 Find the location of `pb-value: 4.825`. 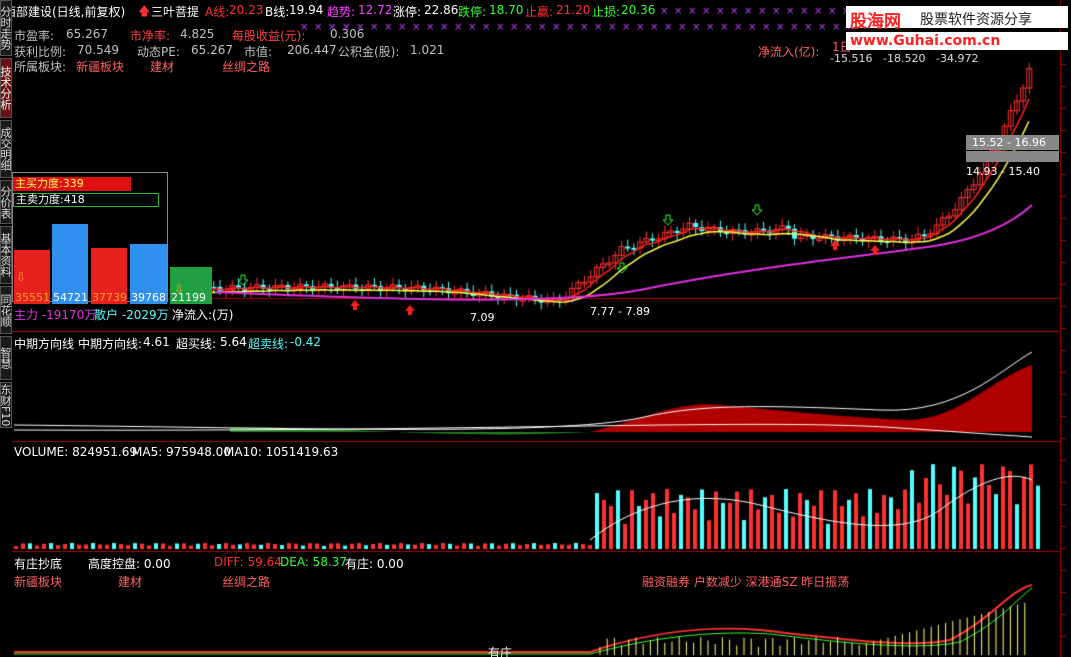

pb-value: 4.825 is located at coordinates (197, 34).